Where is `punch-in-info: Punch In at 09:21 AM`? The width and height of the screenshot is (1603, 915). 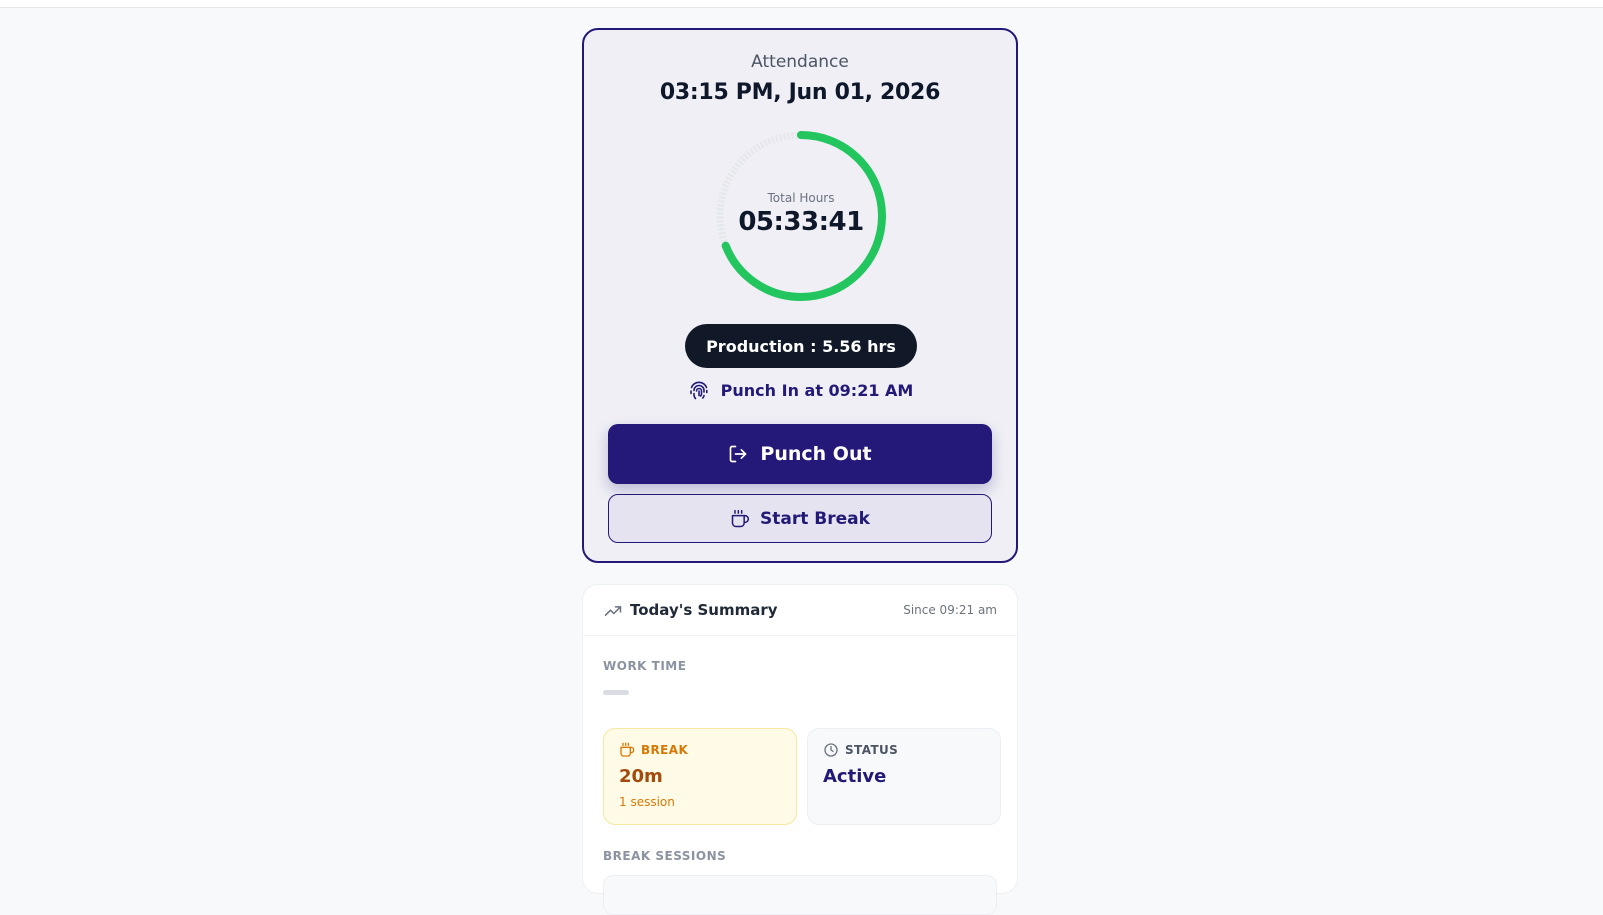
punch-in-info: Punch In at 09:21 AM is located at coordinates (800, 390).